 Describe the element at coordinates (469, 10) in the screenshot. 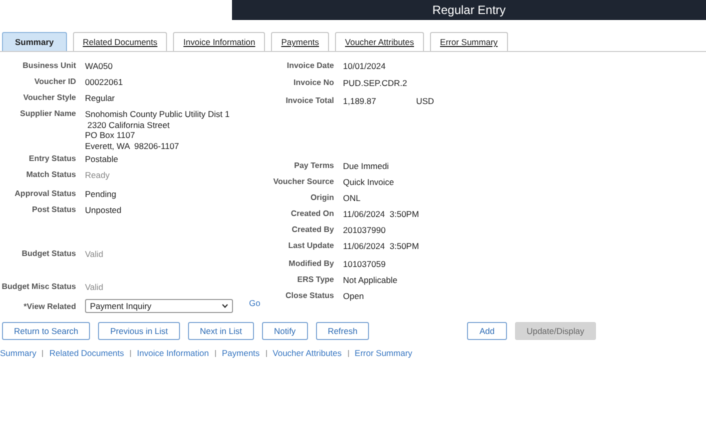

I see `window-title: Regular Entry` at that location.